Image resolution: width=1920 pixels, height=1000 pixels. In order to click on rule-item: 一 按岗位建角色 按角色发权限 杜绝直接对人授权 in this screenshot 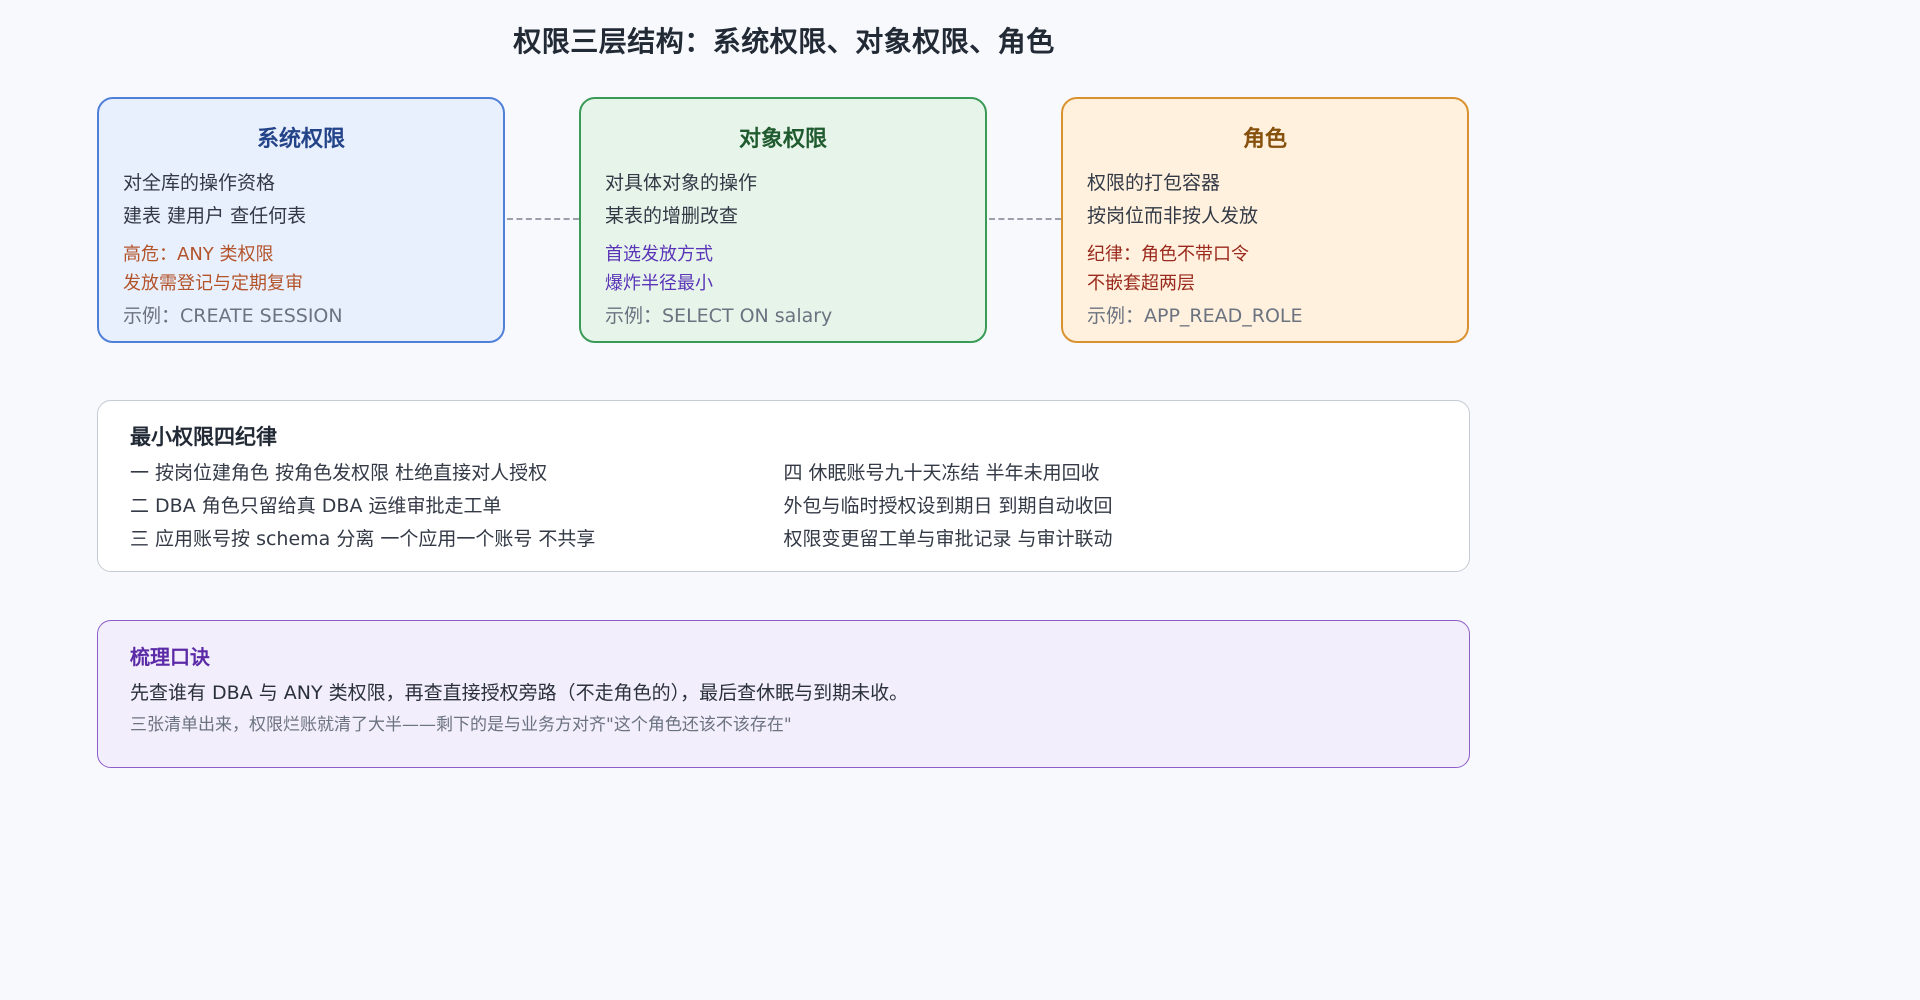, I will do `click(339, 473)`.